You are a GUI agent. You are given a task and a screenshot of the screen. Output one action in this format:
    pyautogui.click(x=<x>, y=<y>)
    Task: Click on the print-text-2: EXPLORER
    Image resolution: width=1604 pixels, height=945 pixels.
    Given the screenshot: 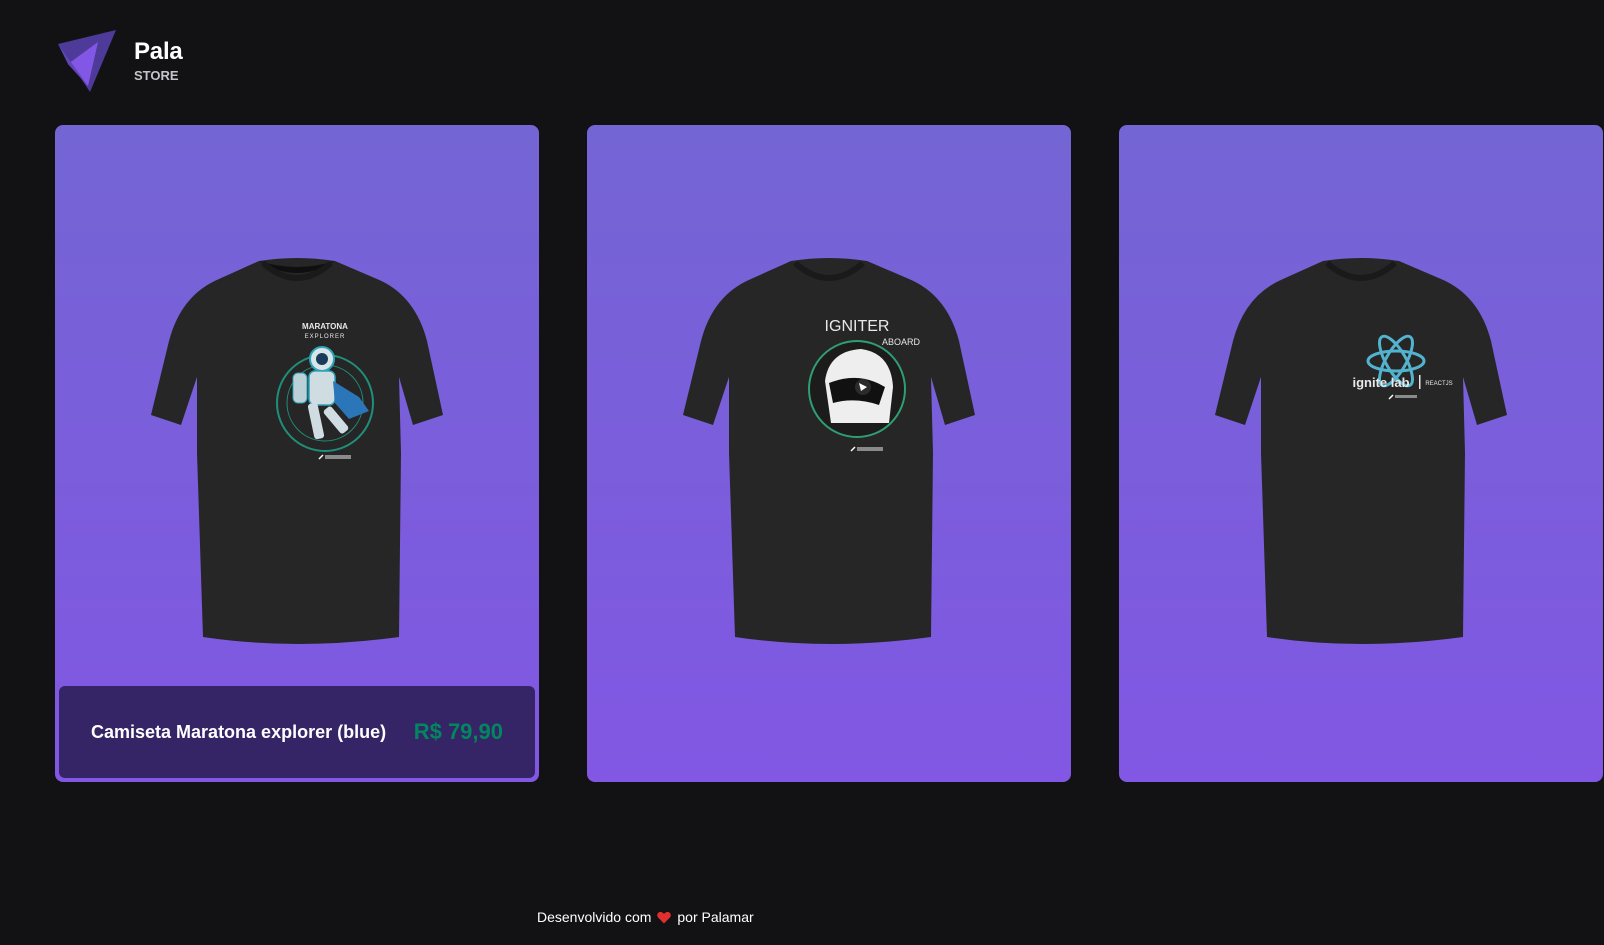 What is the action you would take?
    pyautogui.click(x=325, y=337)
    